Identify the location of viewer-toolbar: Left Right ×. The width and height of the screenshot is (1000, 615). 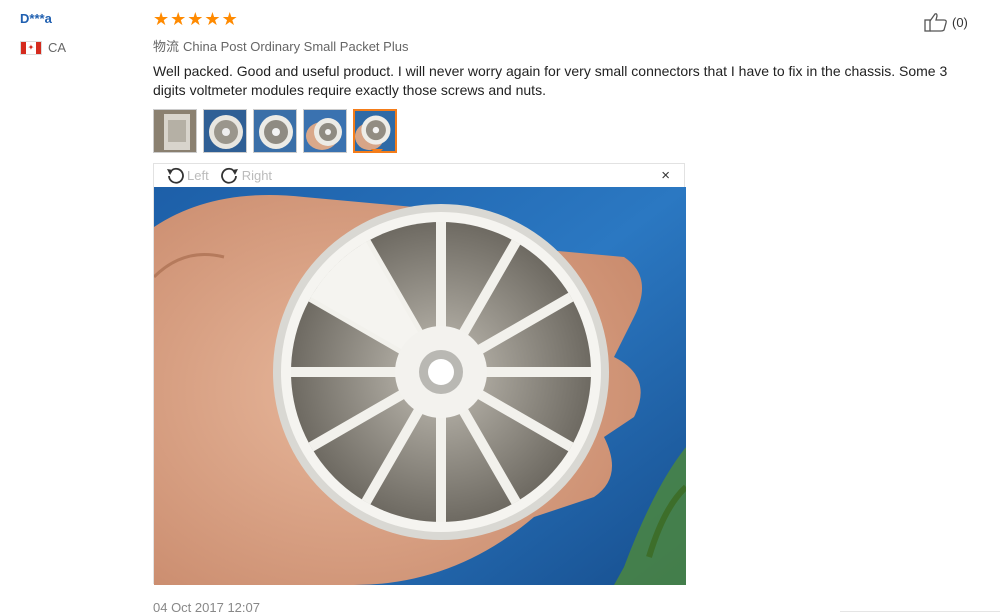
(419, 175).